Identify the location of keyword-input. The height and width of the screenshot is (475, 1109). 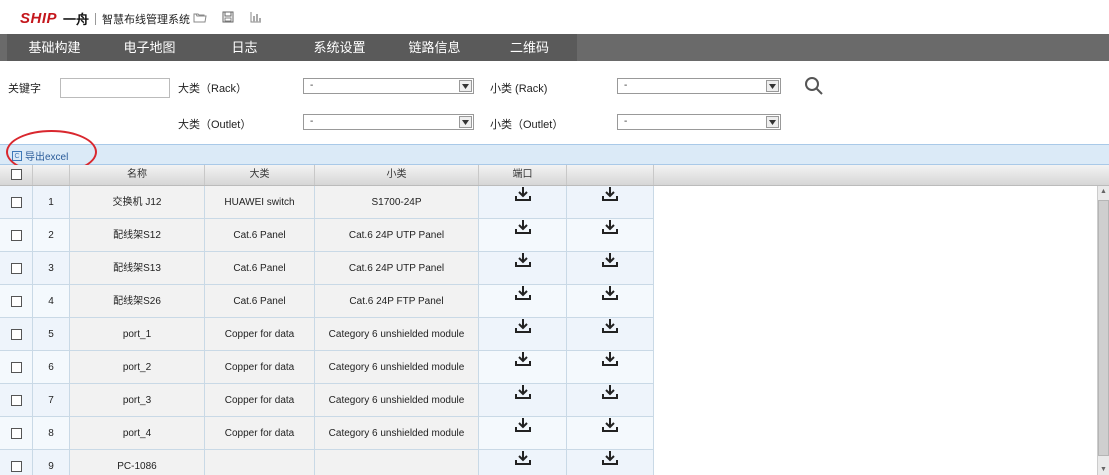
(115, 88).